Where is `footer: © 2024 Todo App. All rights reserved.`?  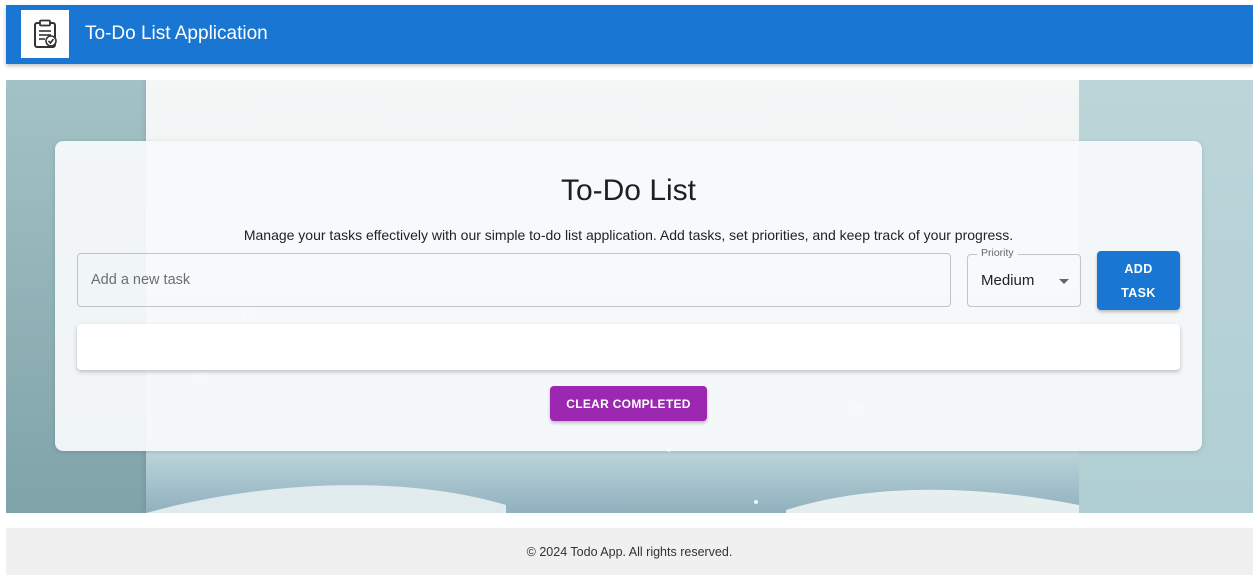 footer: © 2024 Todo App. All rights reserved. is located at coordinates (629, 551).